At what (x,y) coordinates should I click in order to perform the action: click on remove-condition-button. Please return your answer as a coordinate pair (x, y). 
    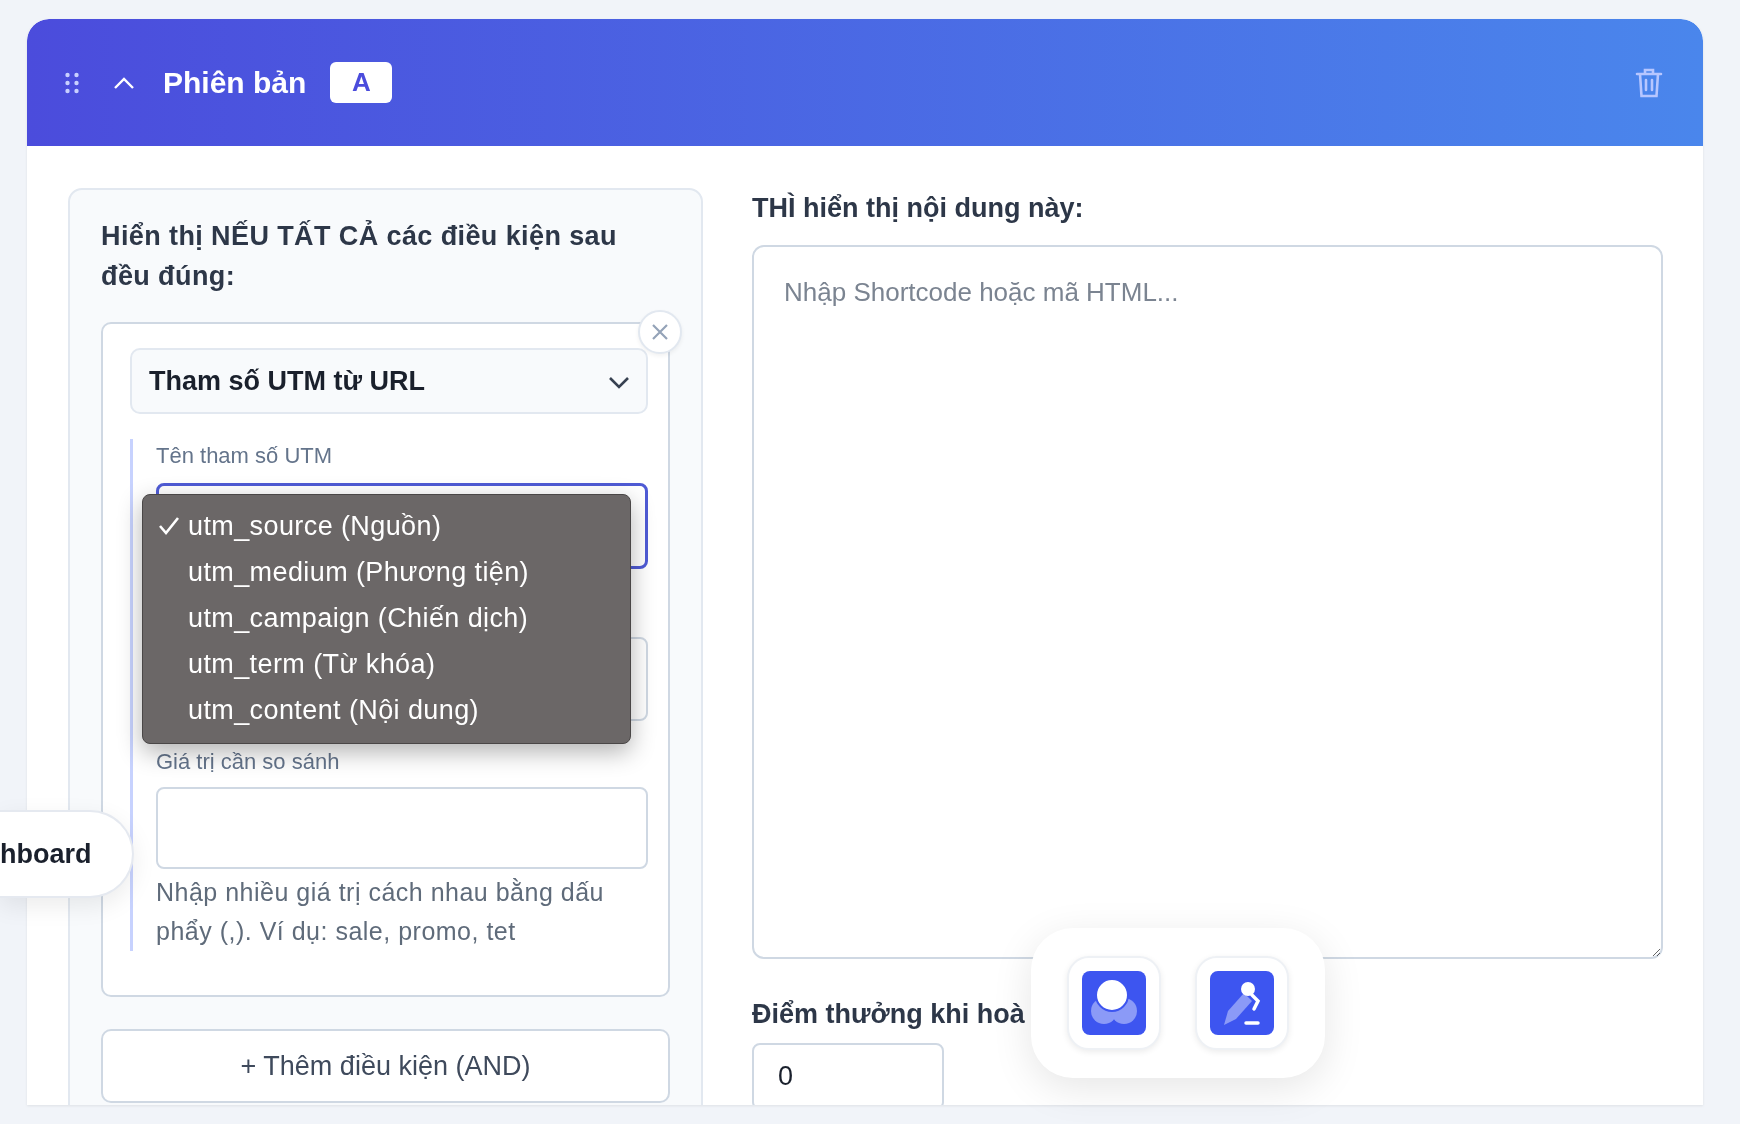
    Looking at the image, I should click on (660, 332).